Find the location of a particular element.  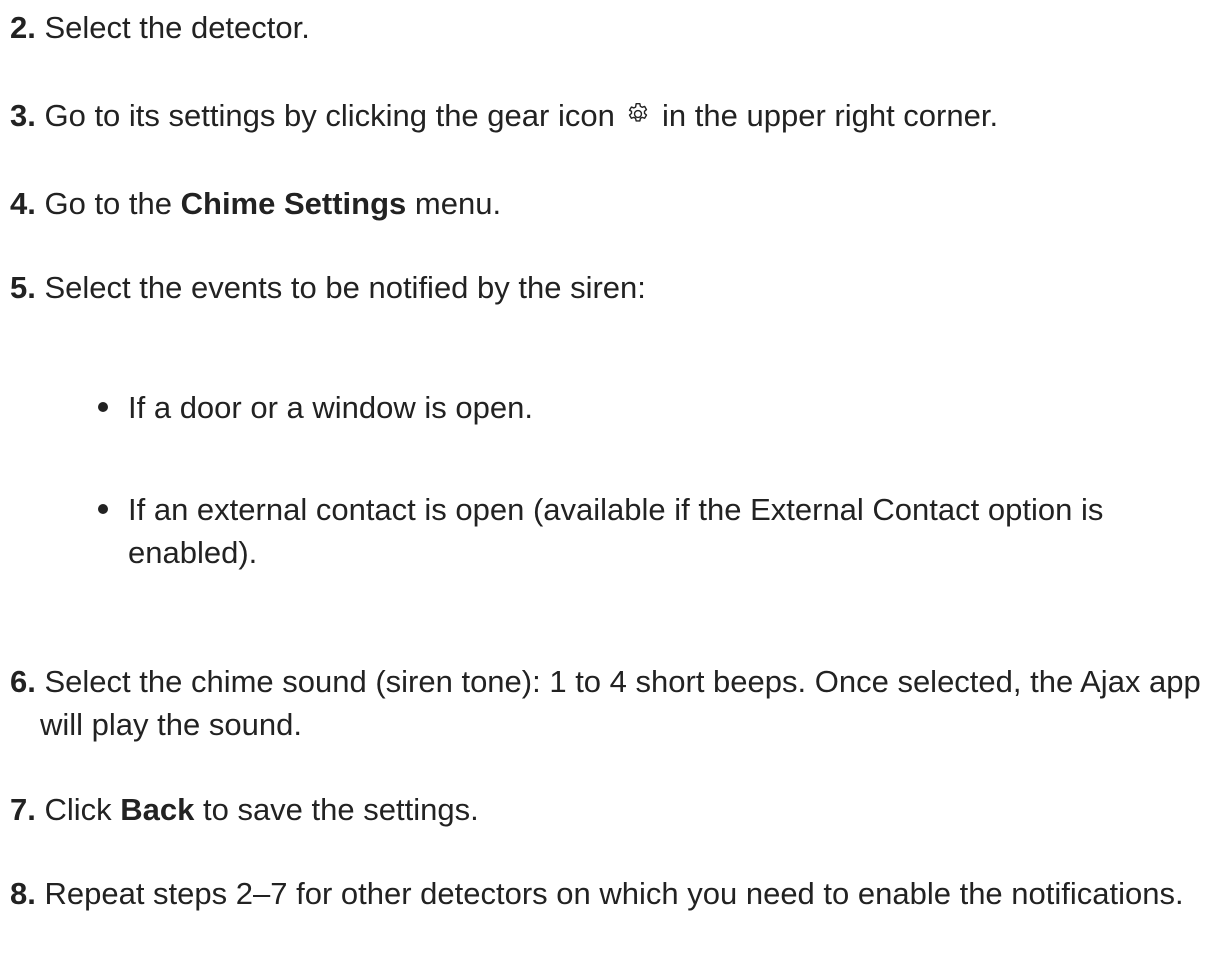

step-text-before: Click is located at coordinates (78, 809).